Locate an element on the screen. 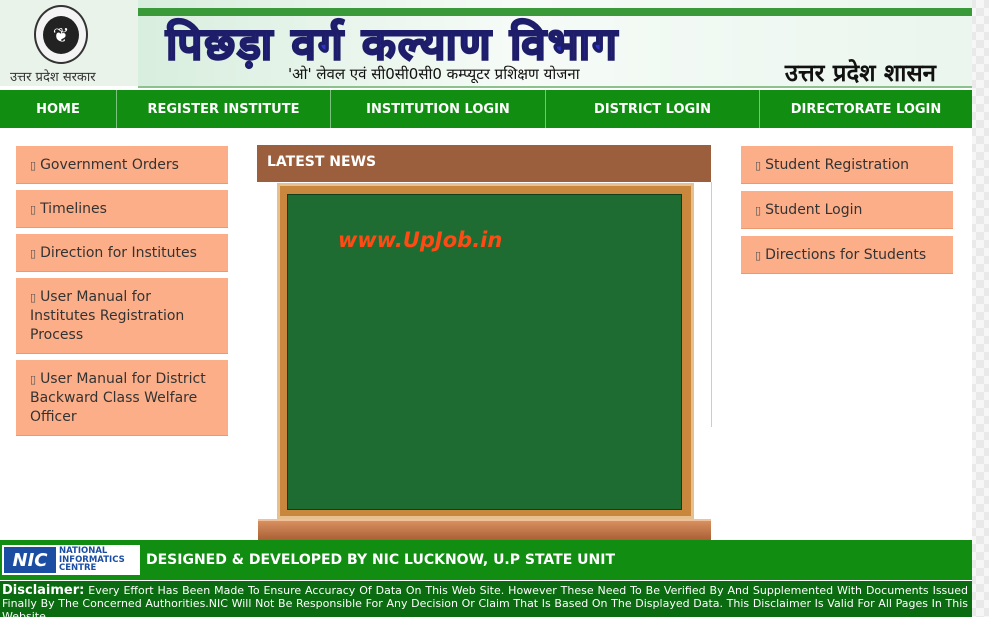 This screenshot has height=617, width=989. menu-label: Student Login is located at coordinates (814, 210).